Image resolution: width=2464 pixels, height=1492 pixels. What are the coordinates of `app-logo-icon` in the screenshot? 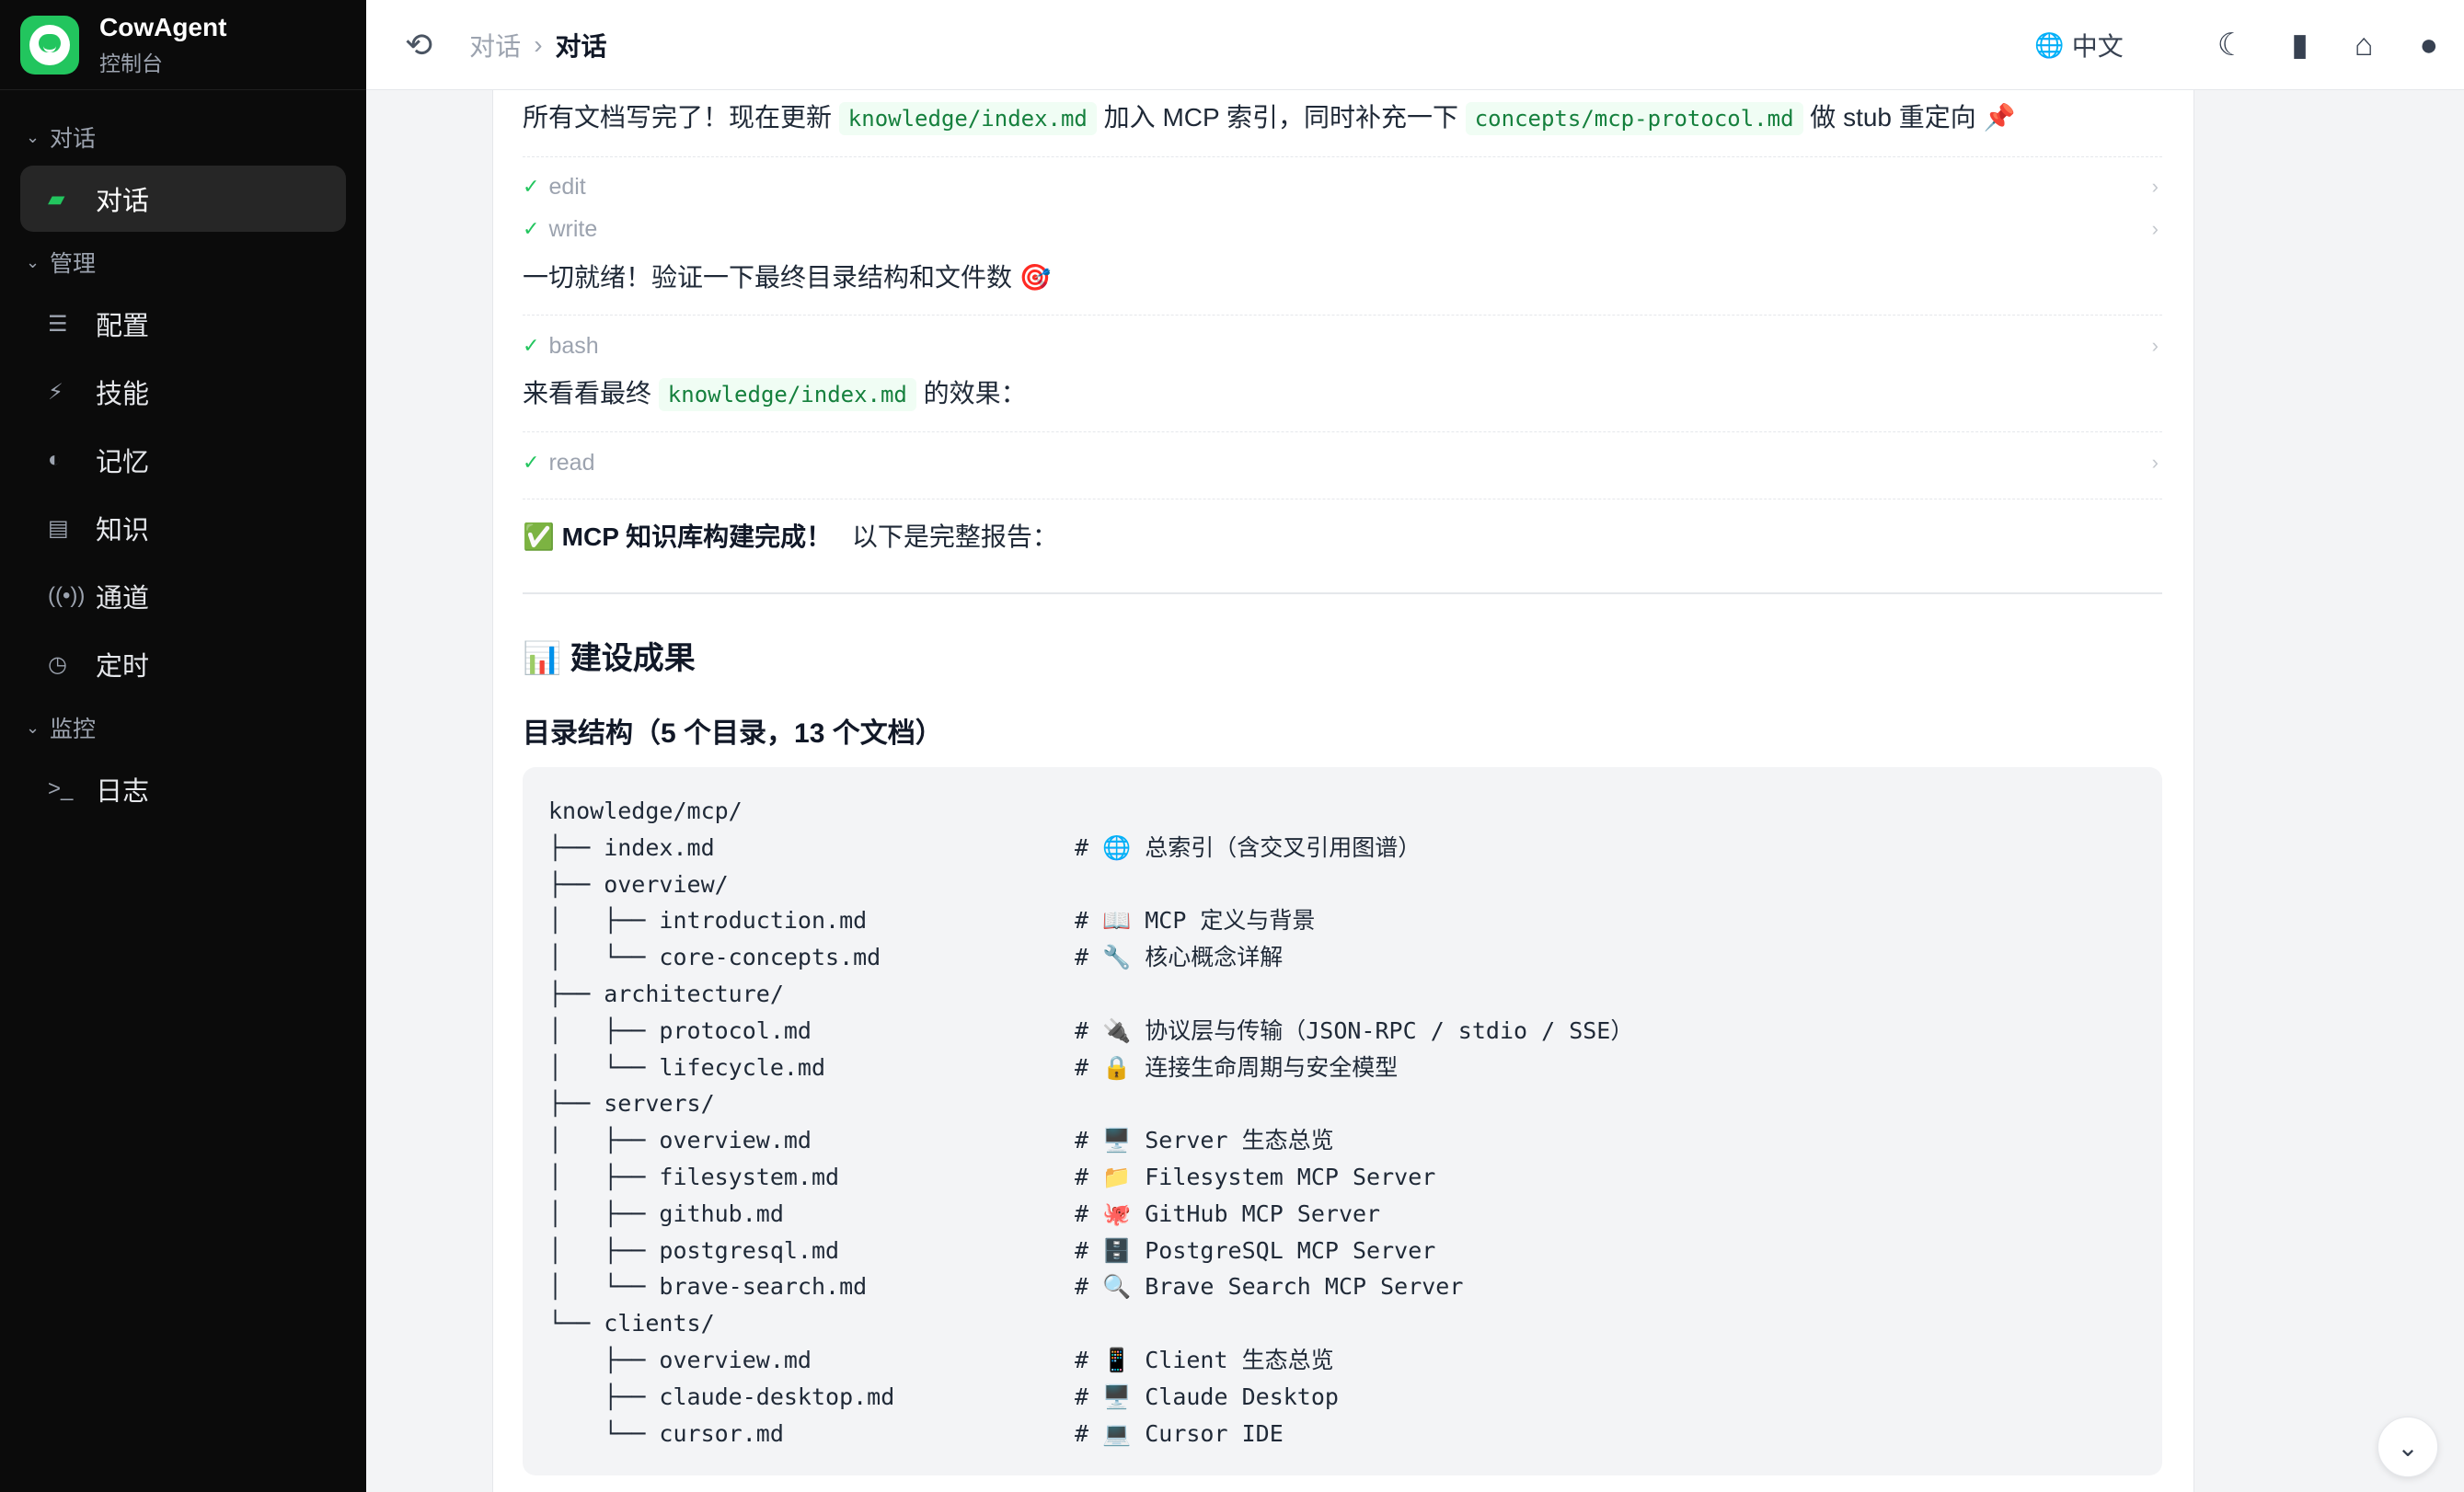 It's located at (49, 45).